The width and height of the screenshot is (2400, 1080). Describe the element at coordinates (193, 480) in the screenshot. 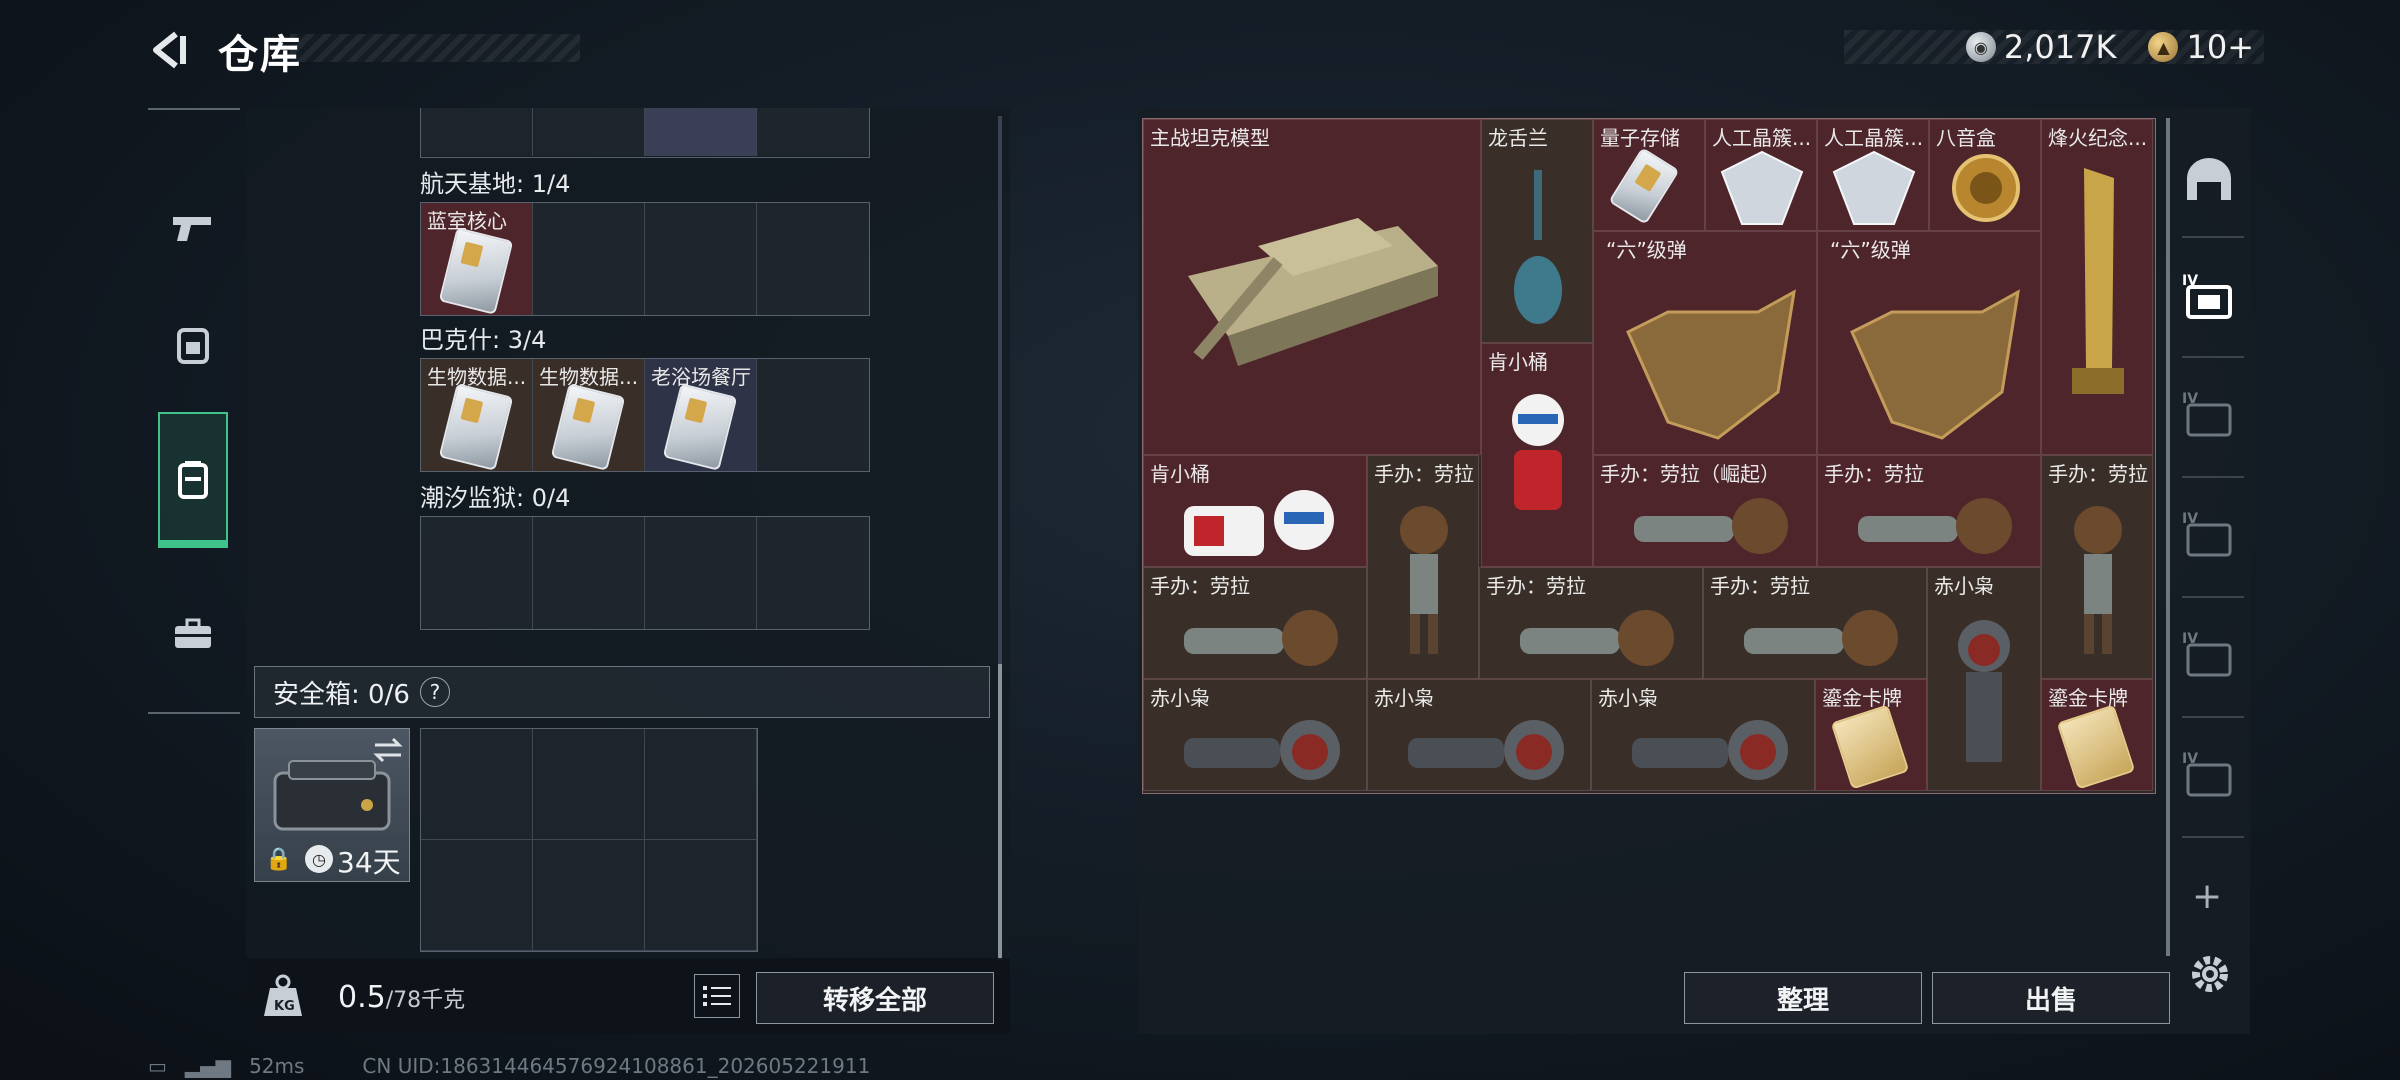

I see `nav-container` at that location.